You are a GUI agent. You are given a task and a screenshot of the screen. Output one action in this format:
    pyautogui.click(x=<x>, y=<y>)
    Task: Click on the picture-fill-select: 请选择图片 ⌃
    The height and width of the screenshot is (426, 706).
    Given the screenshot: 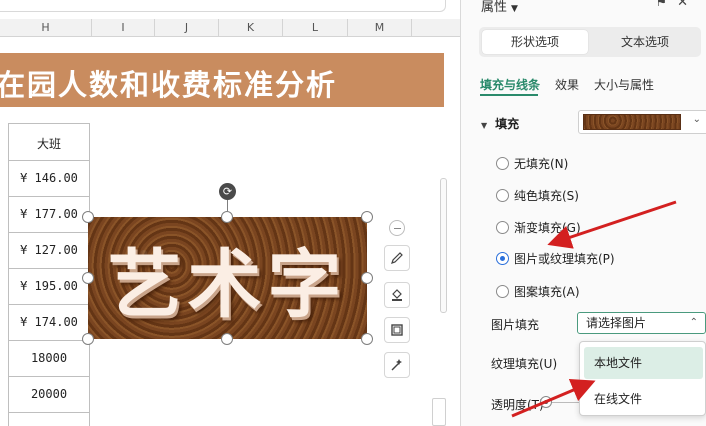 What is the action you would take?
    pyautogui.click(x=641, y=323)
    